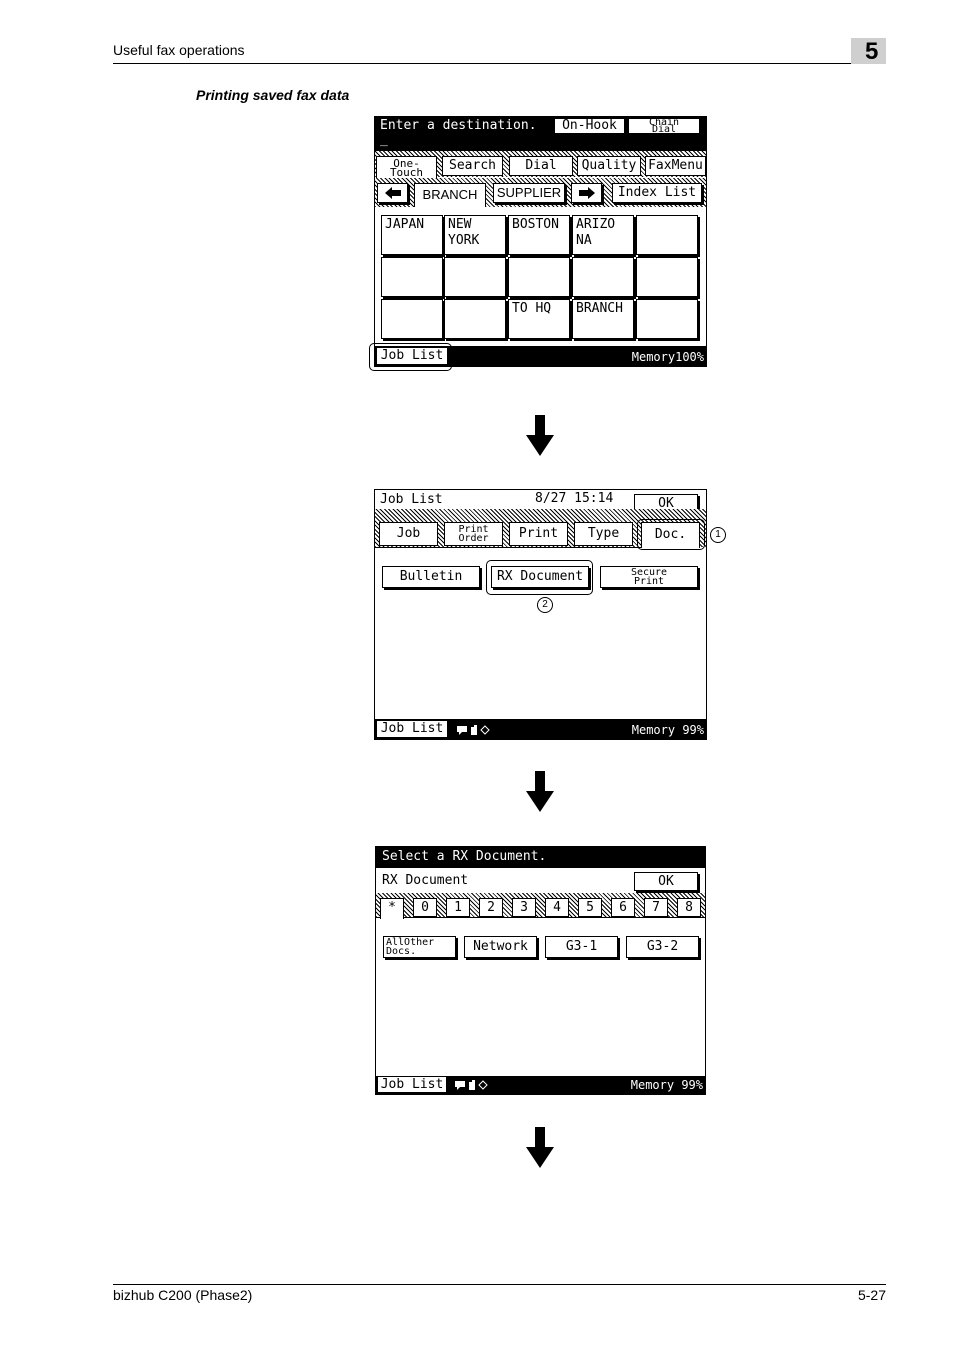 This screenshot has width=954, height=1351. What do you see at coordinates (689, 907) in the screenshot?
I see `index-tab: 8` at bounding box center [689, 907].